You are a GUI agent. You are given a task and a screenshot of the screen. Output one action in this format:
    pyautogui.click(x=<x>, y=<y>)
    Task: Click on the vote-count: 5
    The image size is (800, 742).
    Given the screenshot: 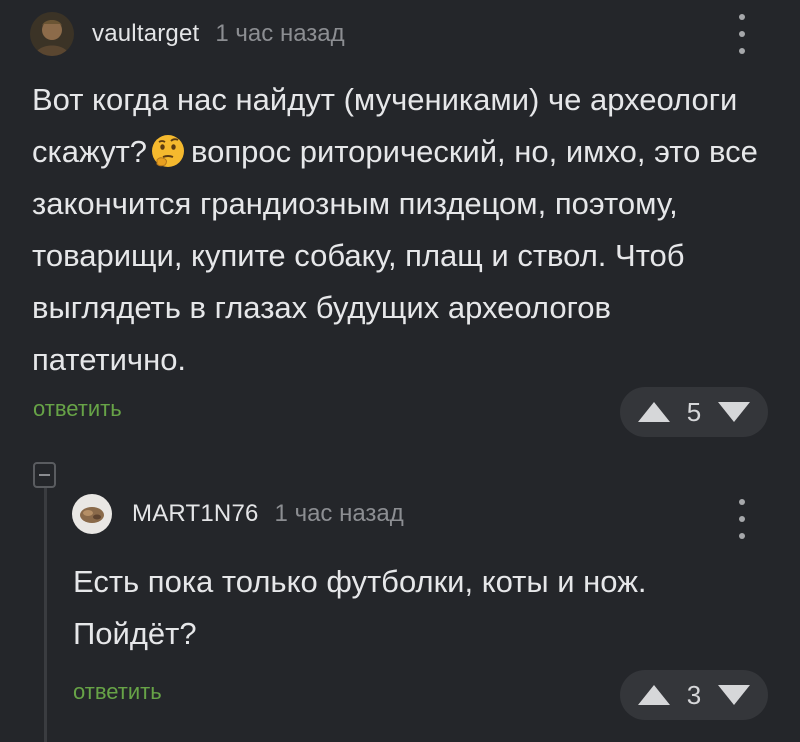 What is the action you would take?
    pyautogui.click(x=694, y=411)
    